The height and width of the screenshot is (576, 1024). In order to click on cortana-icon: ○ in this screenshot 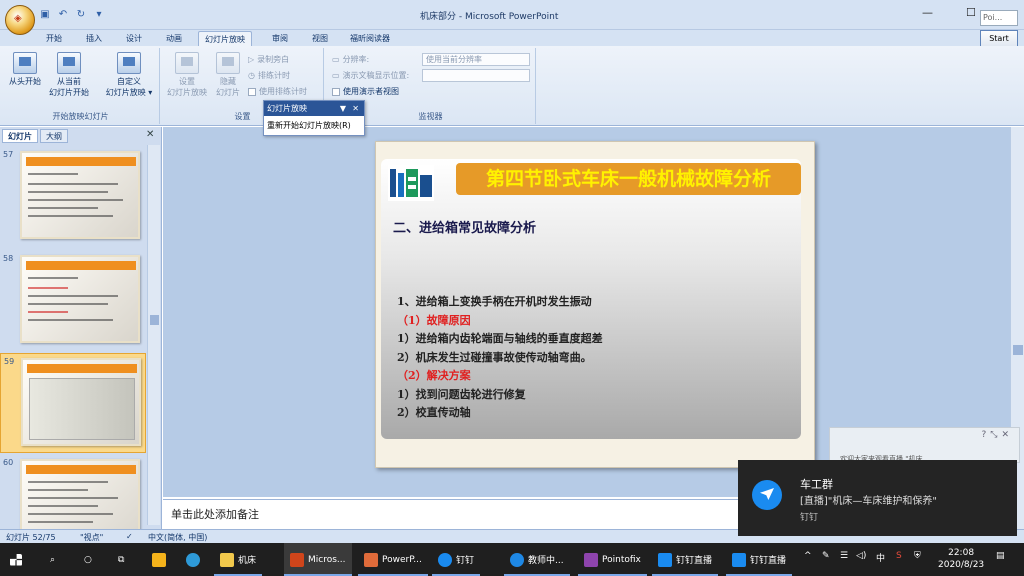, I will do `click(88, 559)`.